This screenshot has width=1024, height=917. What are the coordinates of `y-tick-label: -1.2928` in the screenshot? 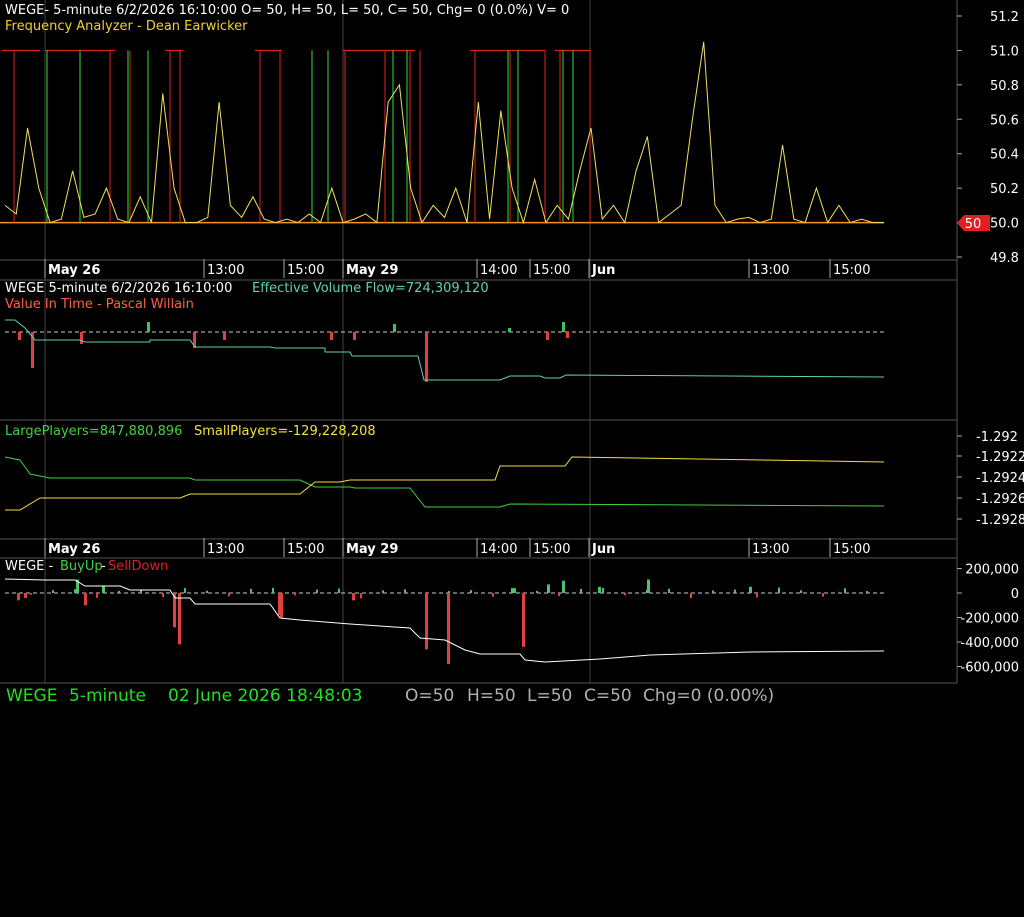 It's located at (1000, 520).